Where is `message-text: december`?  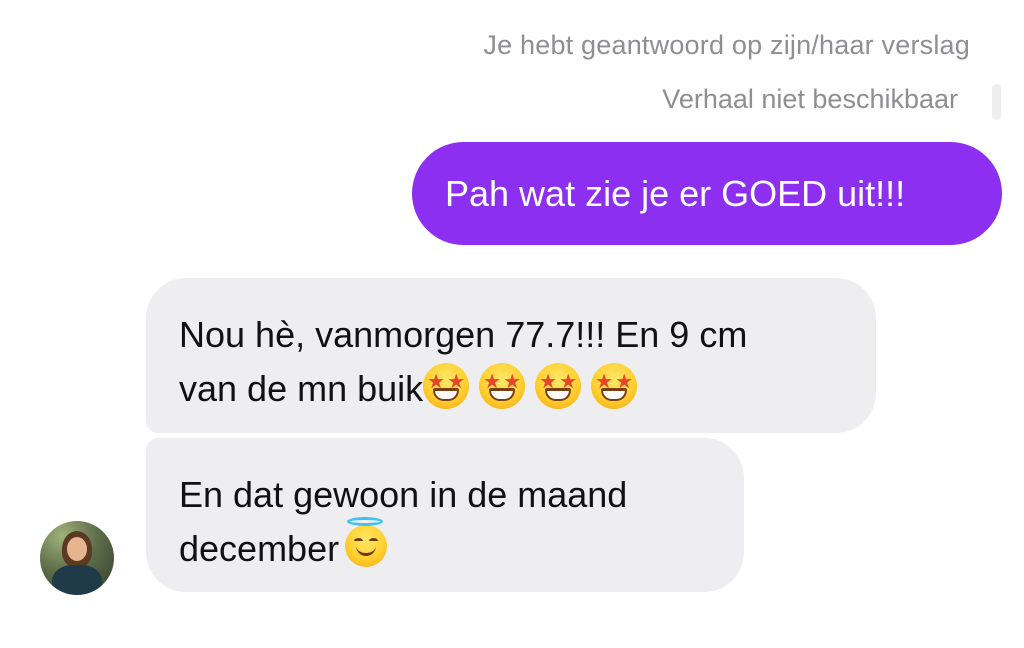
message-text: december is located at coordinates (259, 548).